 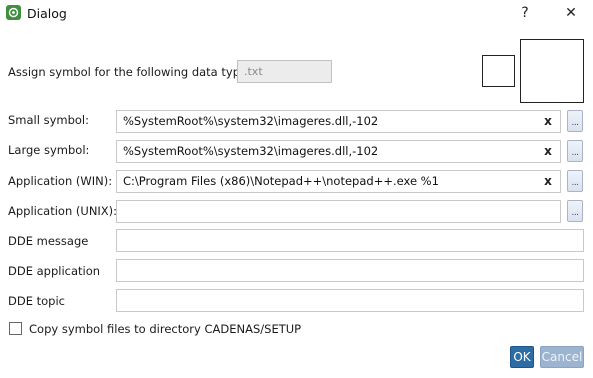 I want to click on large-symbol-clear-icon: x, so click(x=548, y=151).